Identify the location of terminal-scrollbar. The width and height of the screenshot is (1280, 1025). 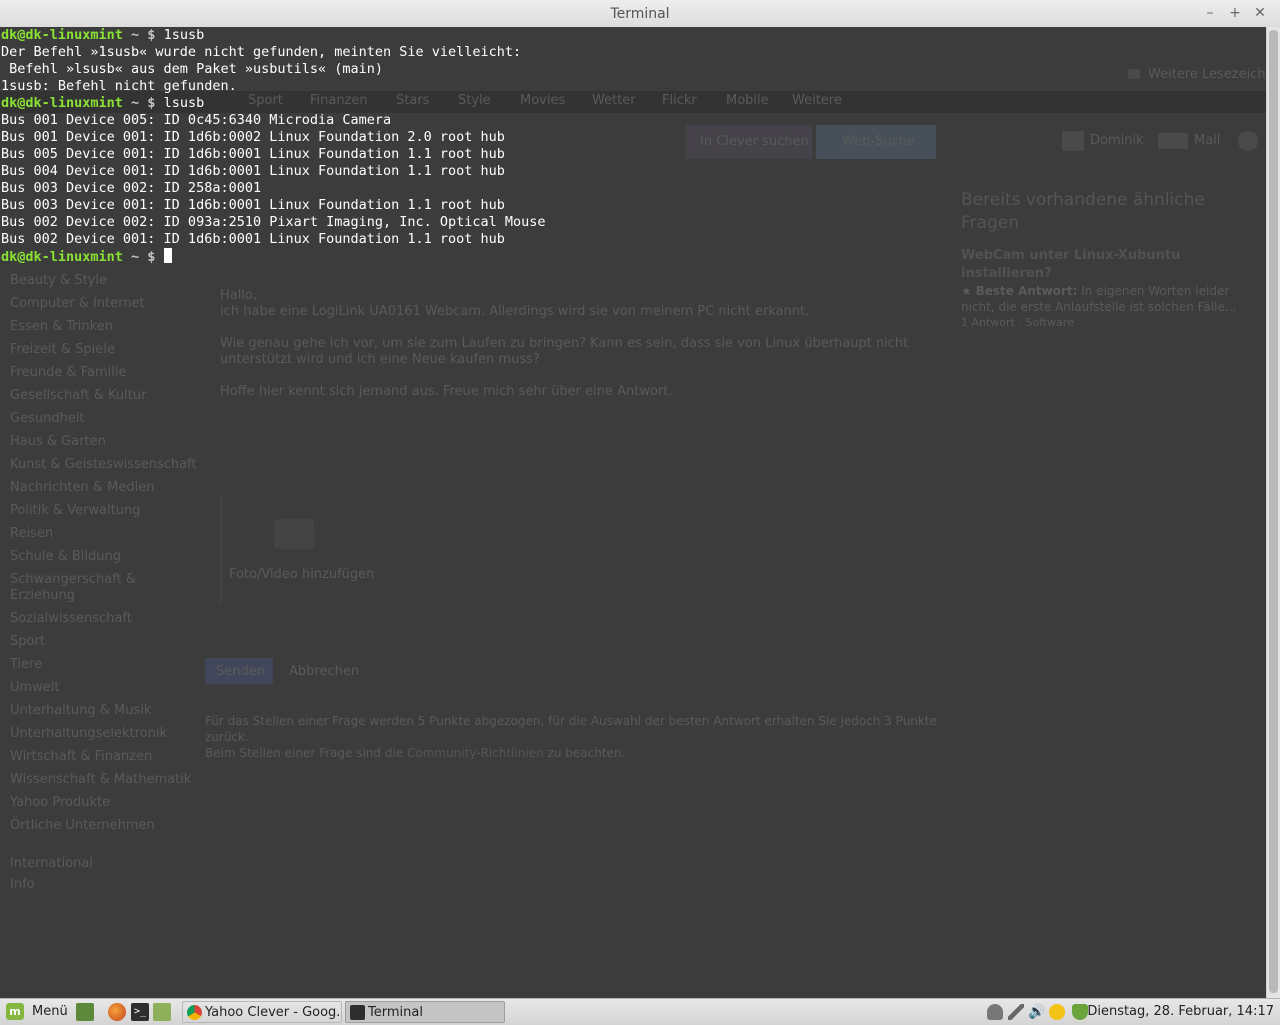
(1273, 512).